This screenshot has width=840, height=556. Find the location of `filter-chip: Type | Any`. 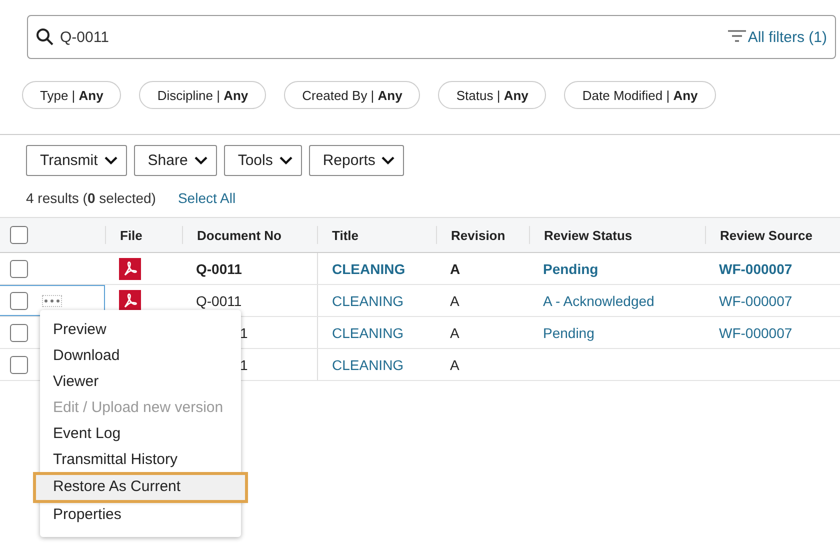

filter-chip: Type | Any is located at coordinates (72, 95).